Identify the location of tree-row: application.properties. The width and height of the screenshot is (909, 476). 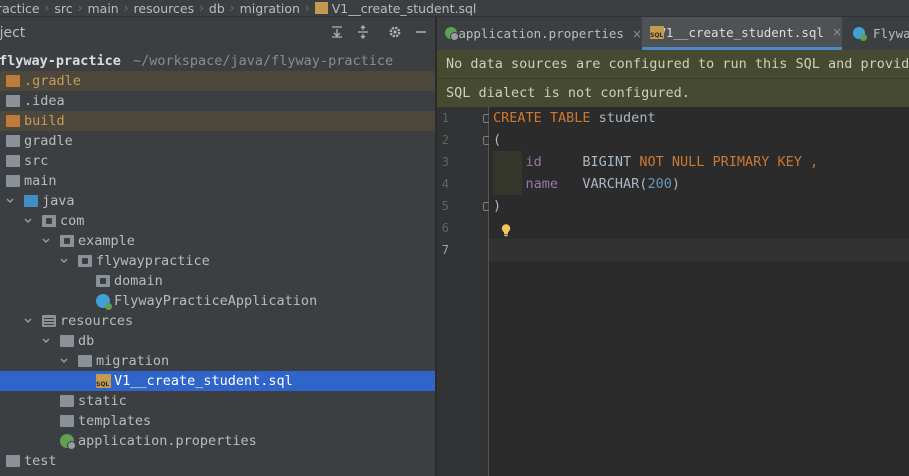
(217, 441).